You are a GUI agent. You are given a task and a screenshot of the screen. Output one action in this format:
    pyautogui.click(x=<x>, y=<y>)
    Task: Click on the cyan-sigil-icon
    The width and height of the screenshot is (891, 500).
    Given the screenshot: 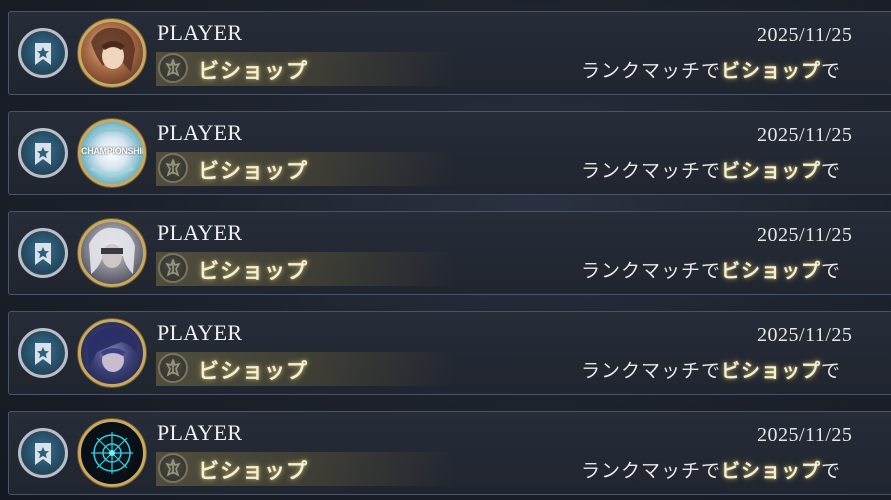 What is the action you would take?
    pyautogui.click(x=112, y=453)
    